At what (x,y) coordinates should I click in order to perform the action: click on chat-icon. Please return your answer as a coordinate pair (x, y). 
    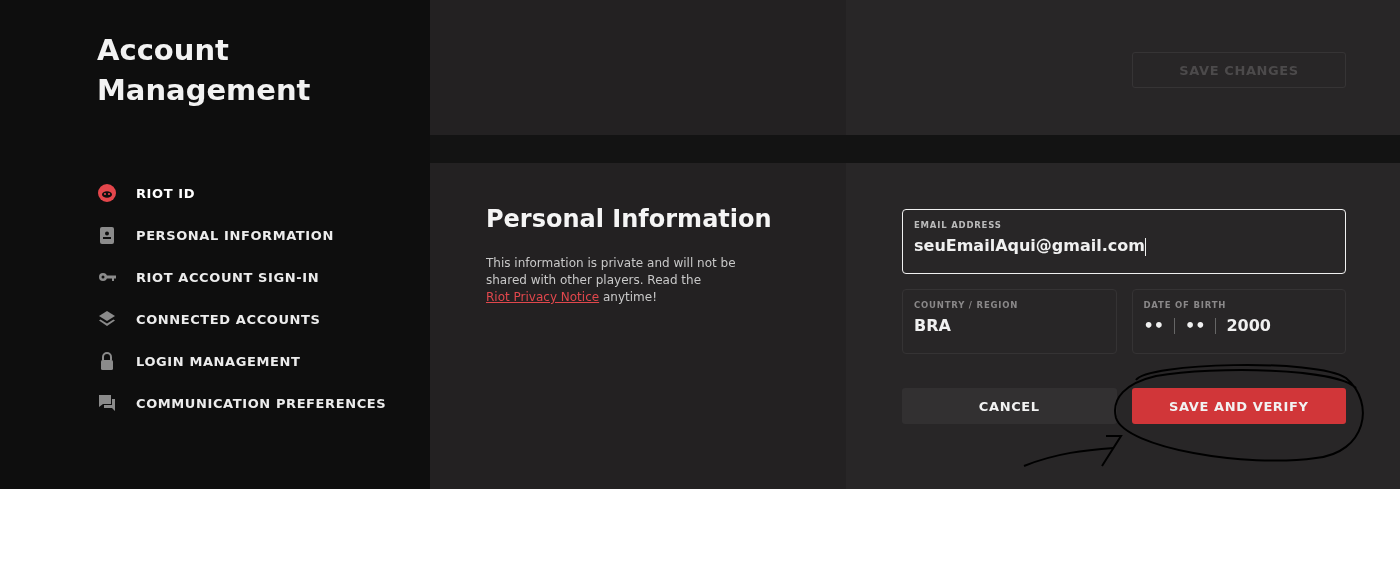
    Looking at the image, I should click on (107, 403).